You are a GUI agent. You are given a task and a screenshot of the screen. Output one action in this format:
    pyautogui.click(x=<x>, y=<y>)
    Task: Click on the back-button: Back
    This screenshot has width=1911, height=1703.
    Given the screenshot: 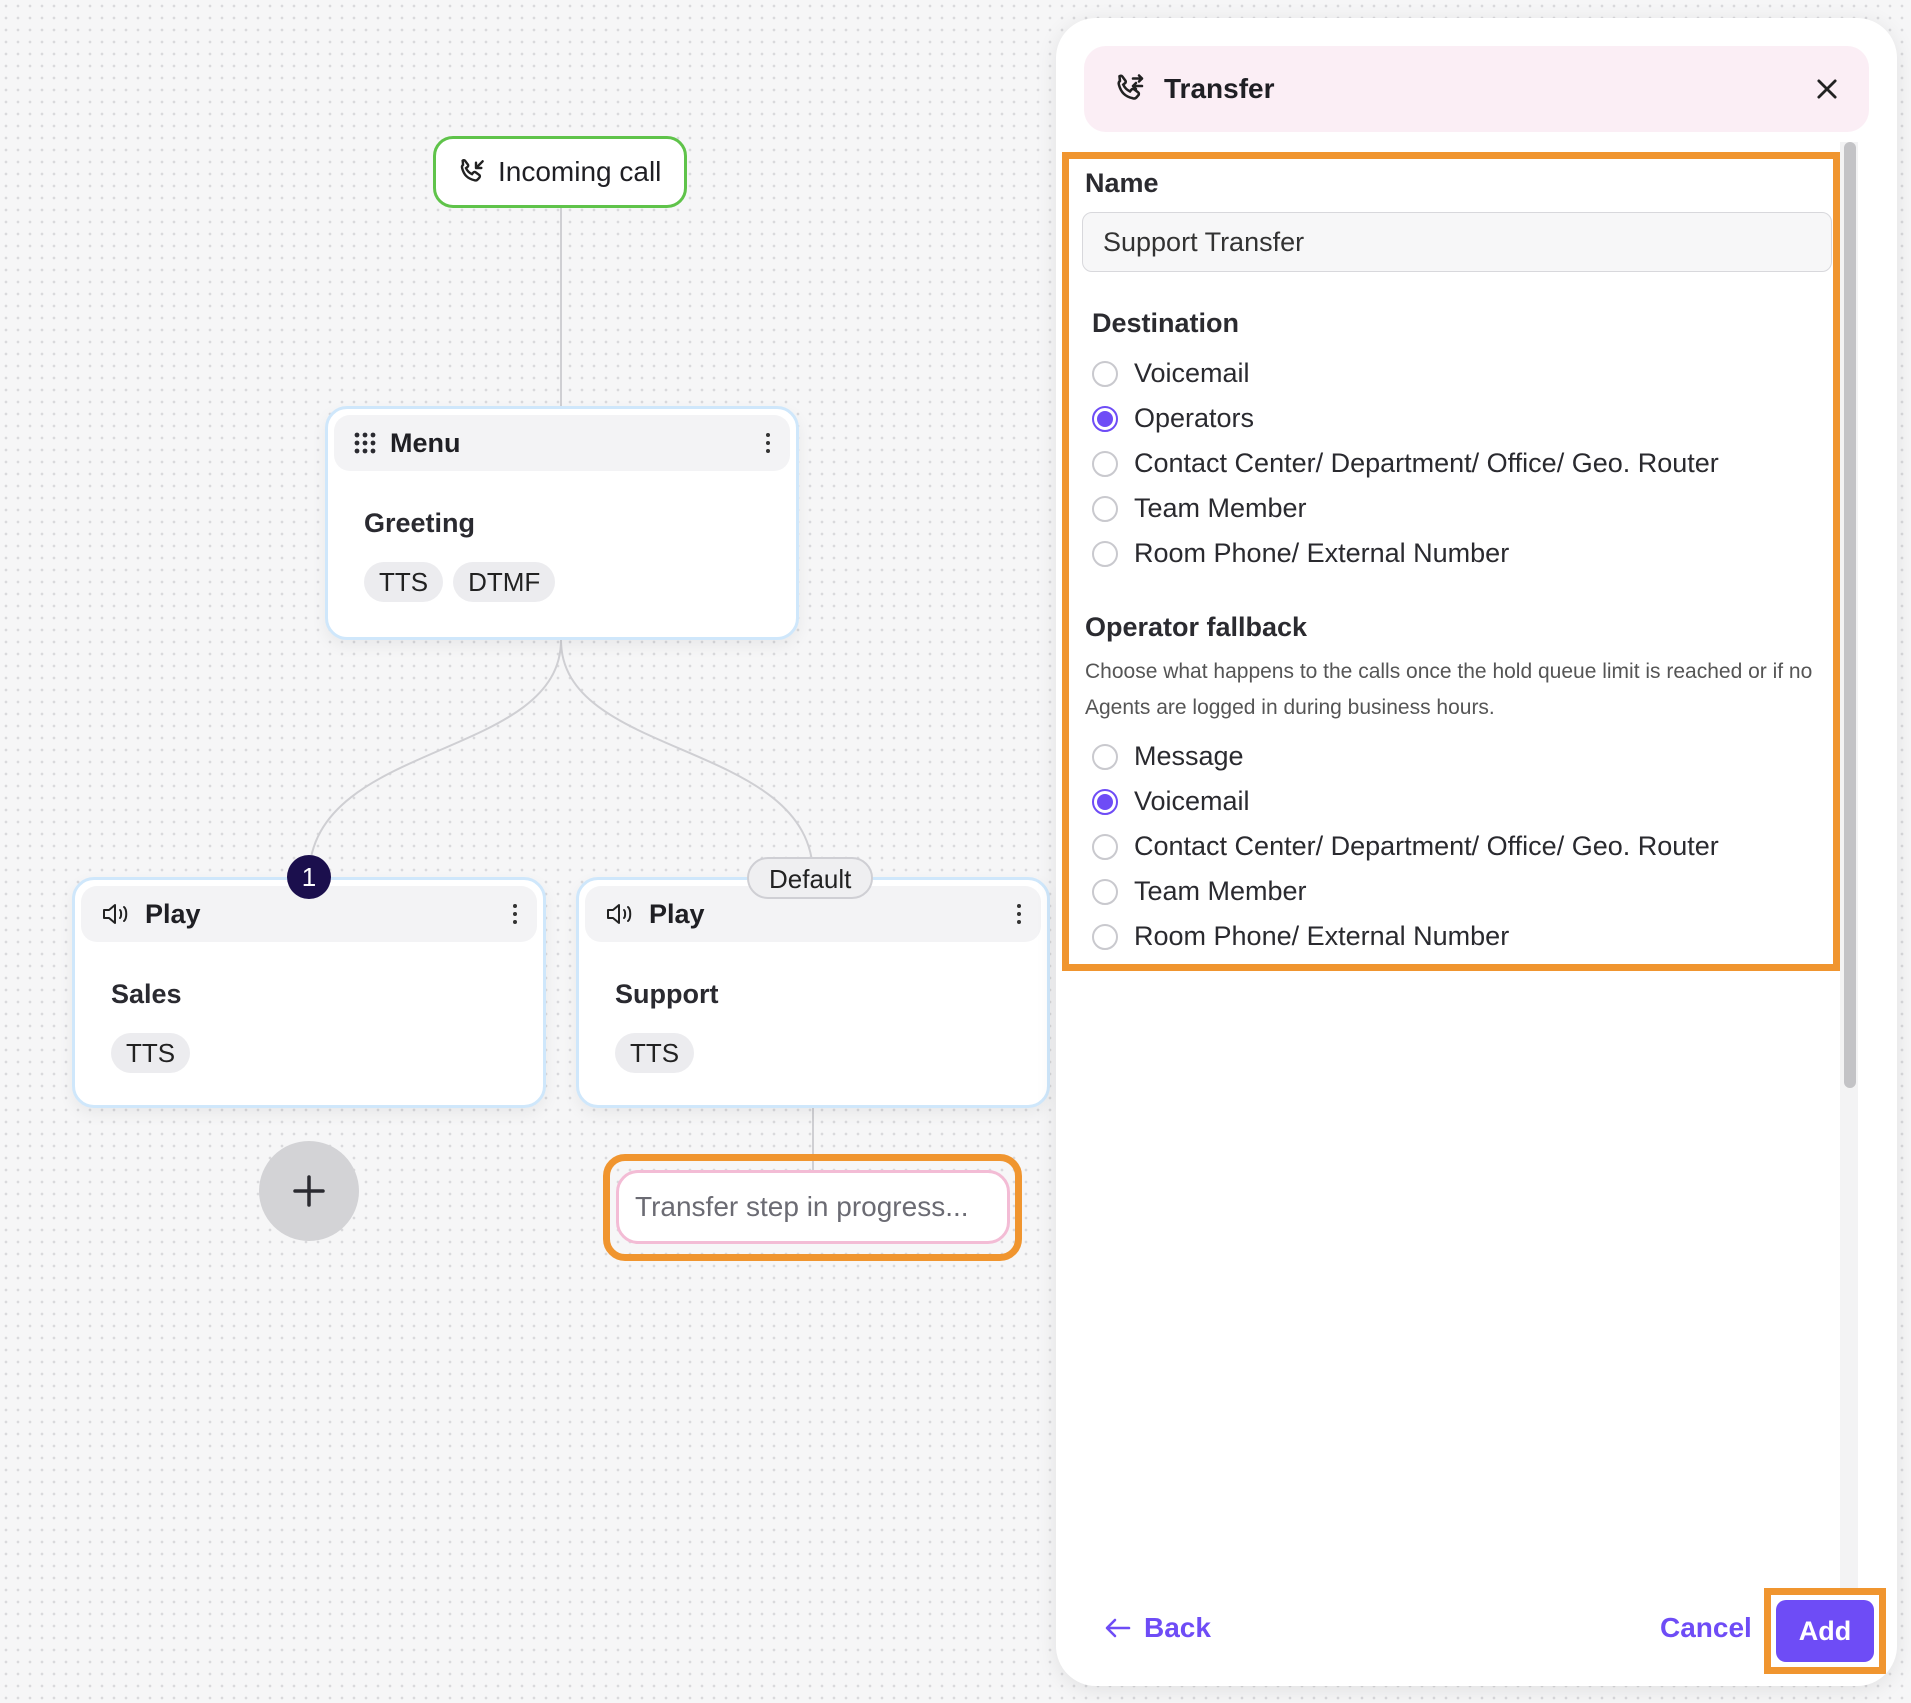 What is the action you would take?
    pyautogui.click(x=1157, y=1628)
    